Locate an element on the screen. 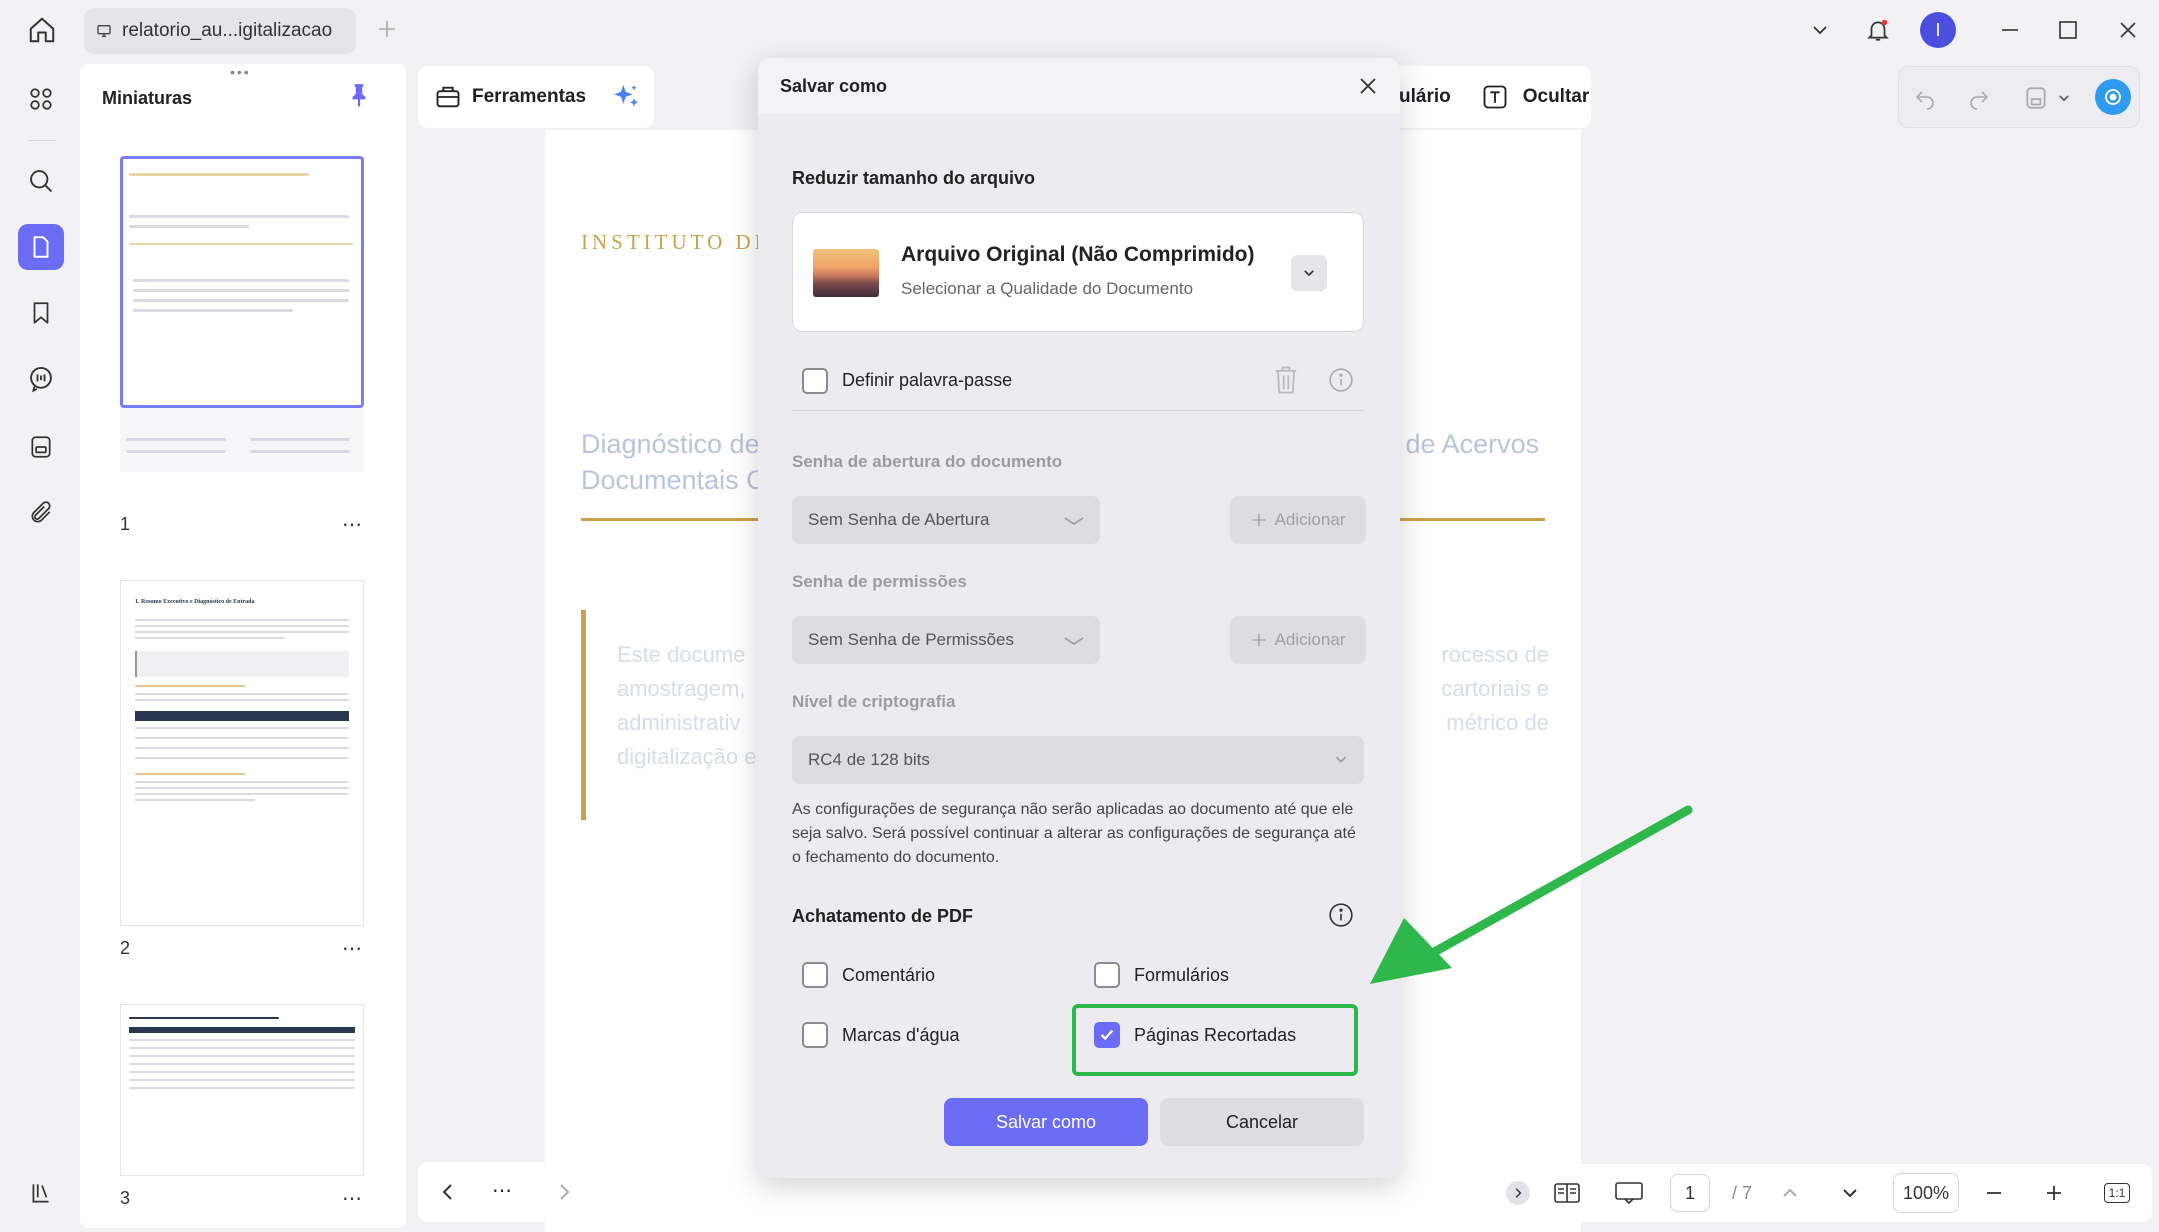  rail-bookmarks-button is located at coordinates (41, 313).